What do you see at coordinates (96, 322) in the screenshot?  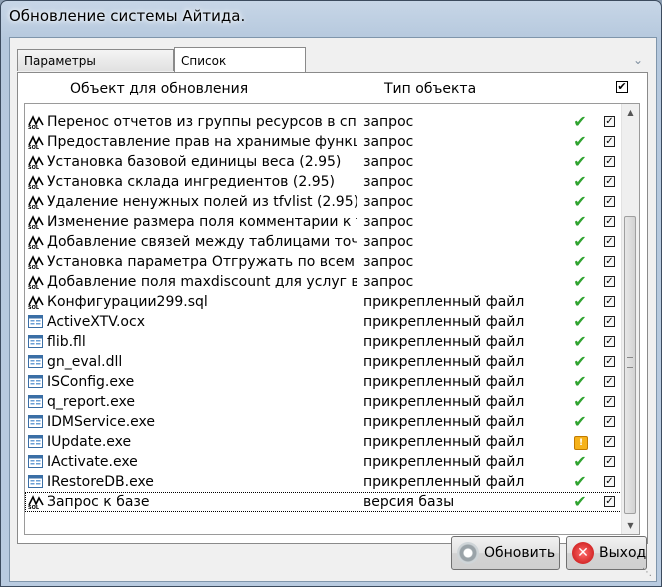 I see `row-object-name: ActiveXTV.ocx` at bounding box center [96, 322].